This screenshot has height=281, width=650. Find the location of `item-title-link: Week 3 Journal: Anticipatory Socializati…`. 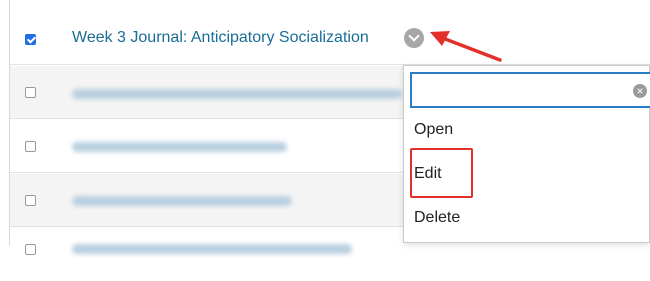

item-title-link: Week 3 Journal: Anticipatory Socializati… is located at coordinates (220, 38).